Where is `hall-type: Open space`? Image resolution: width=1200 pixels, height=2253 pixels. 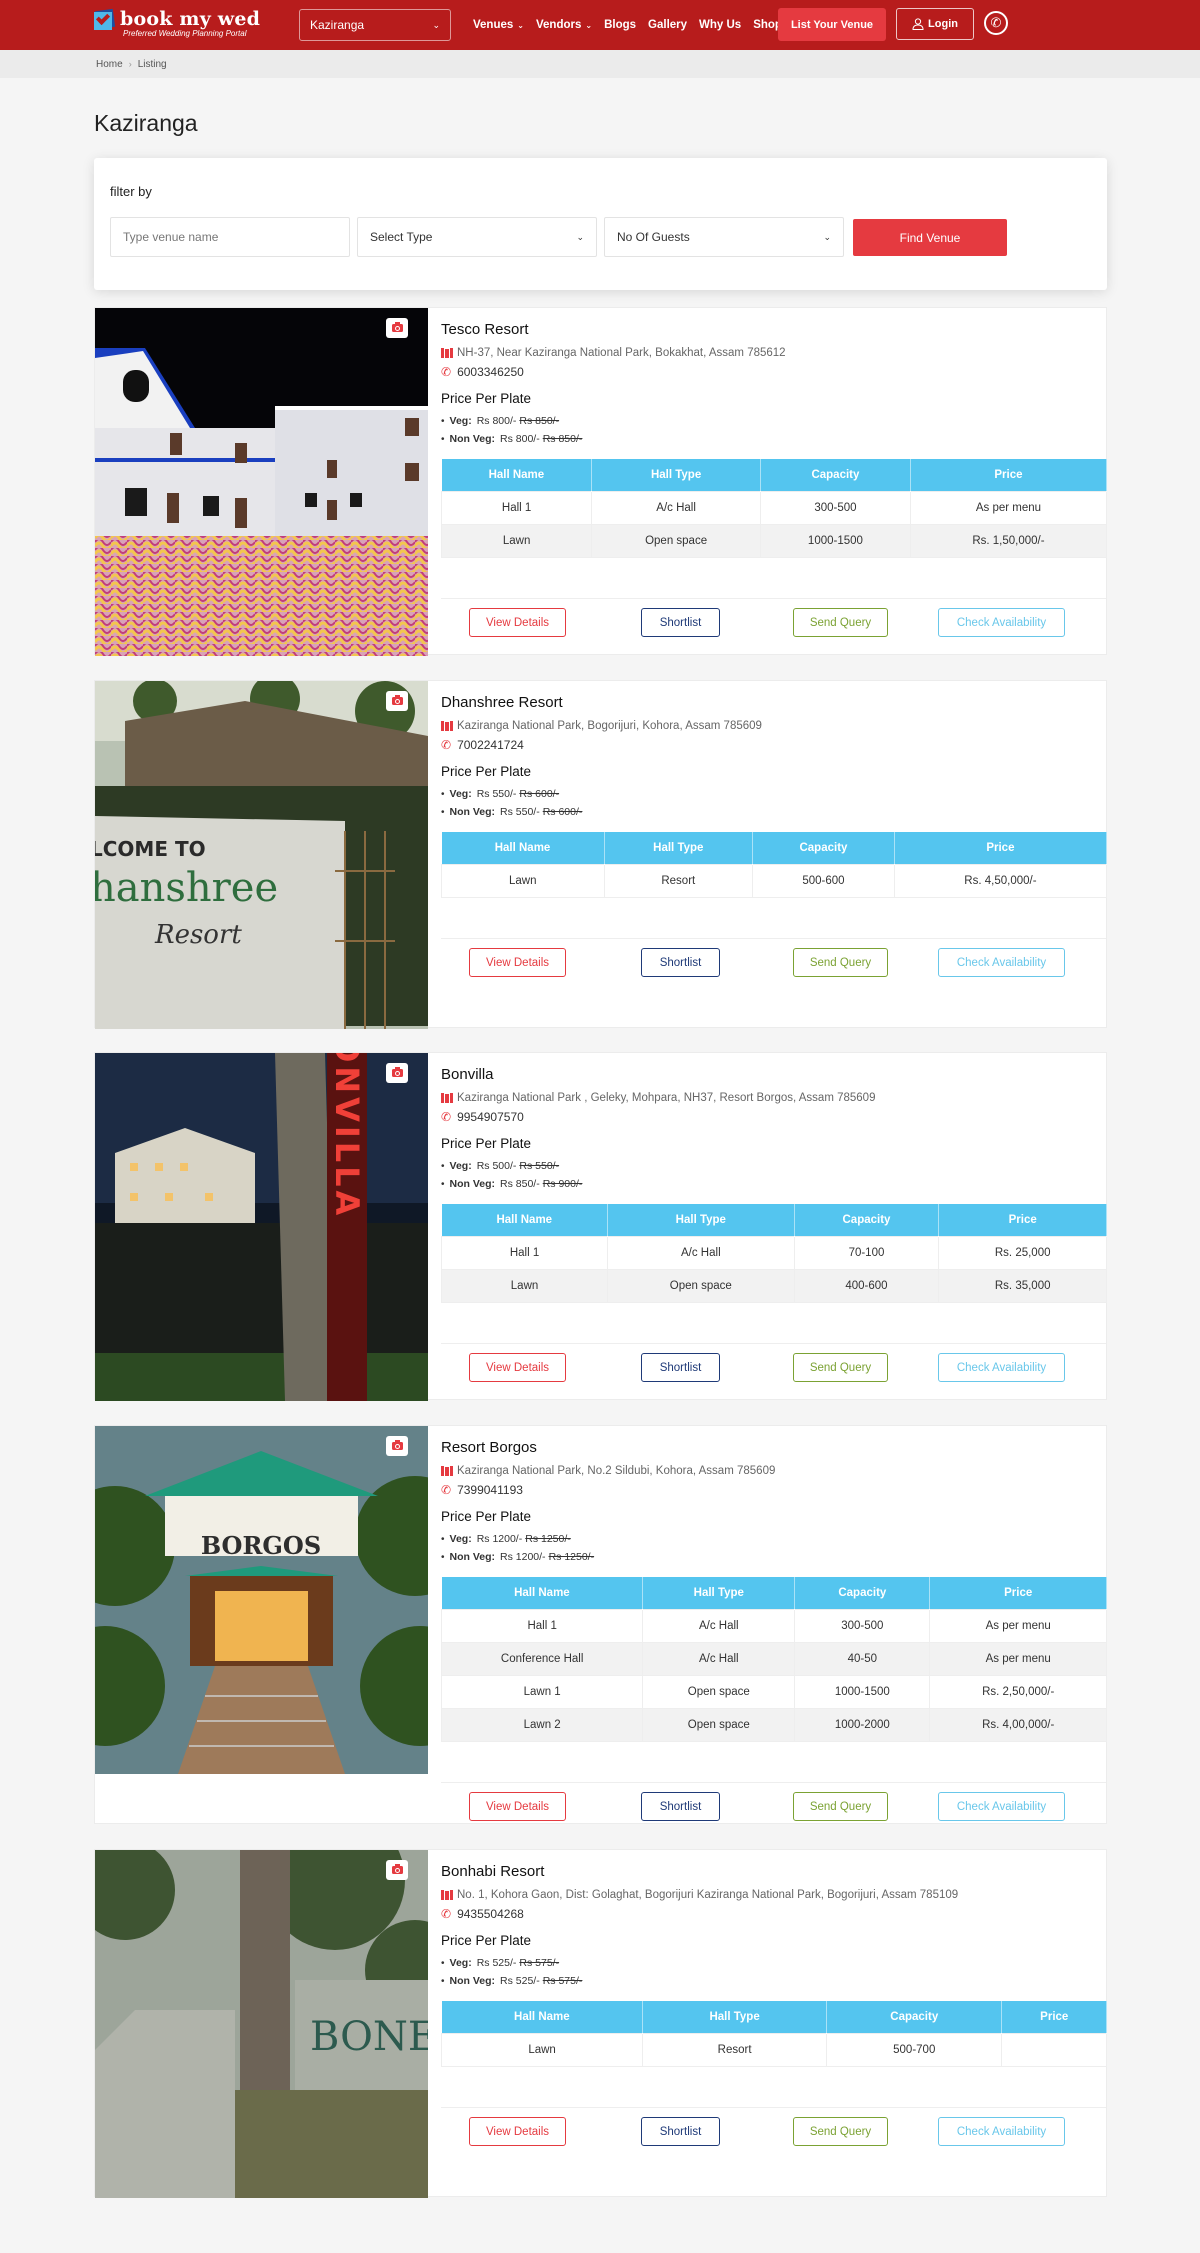 hall-type: Open space is located at coordinates (676, 540).